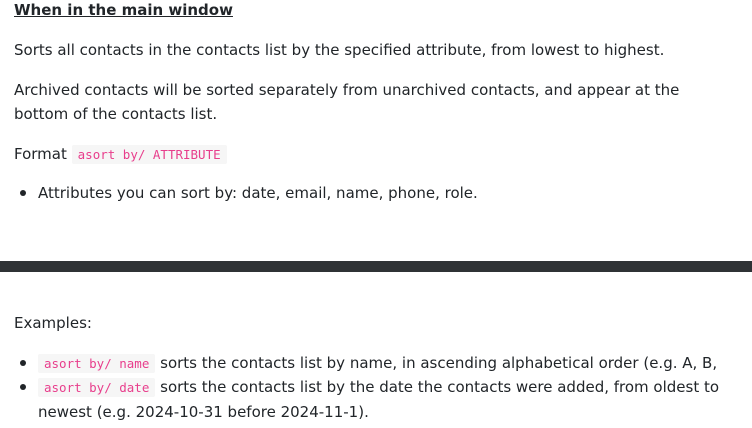 The height and width of the screenshot is (428, 752). What do you see at coordinates (149, 154) in the screenshot?
I see `format-code: asort by/ ATTRIBUTE` at bounding box center [149, 154].